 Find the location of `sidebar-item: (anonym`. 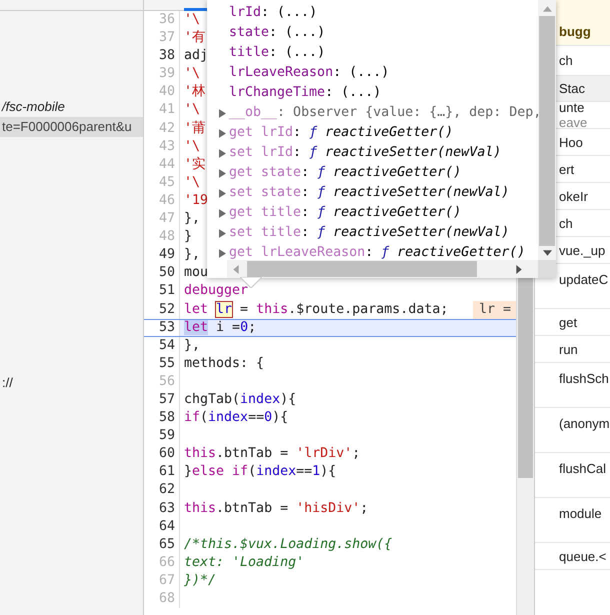

sidebar-item: (anonym is located at coordinates (584, 423).